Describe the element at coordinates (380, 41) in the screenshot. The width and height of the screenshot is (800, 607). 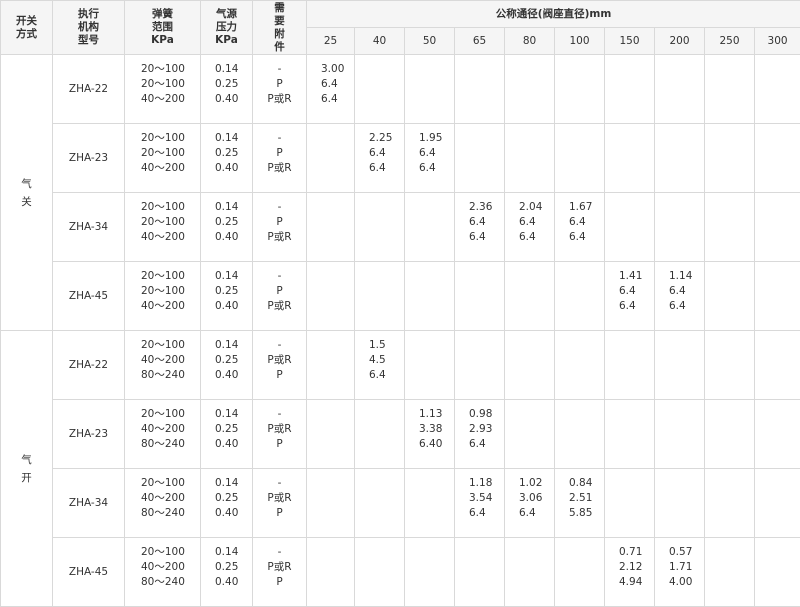
I see `header-diameter-40: 40` at that location.